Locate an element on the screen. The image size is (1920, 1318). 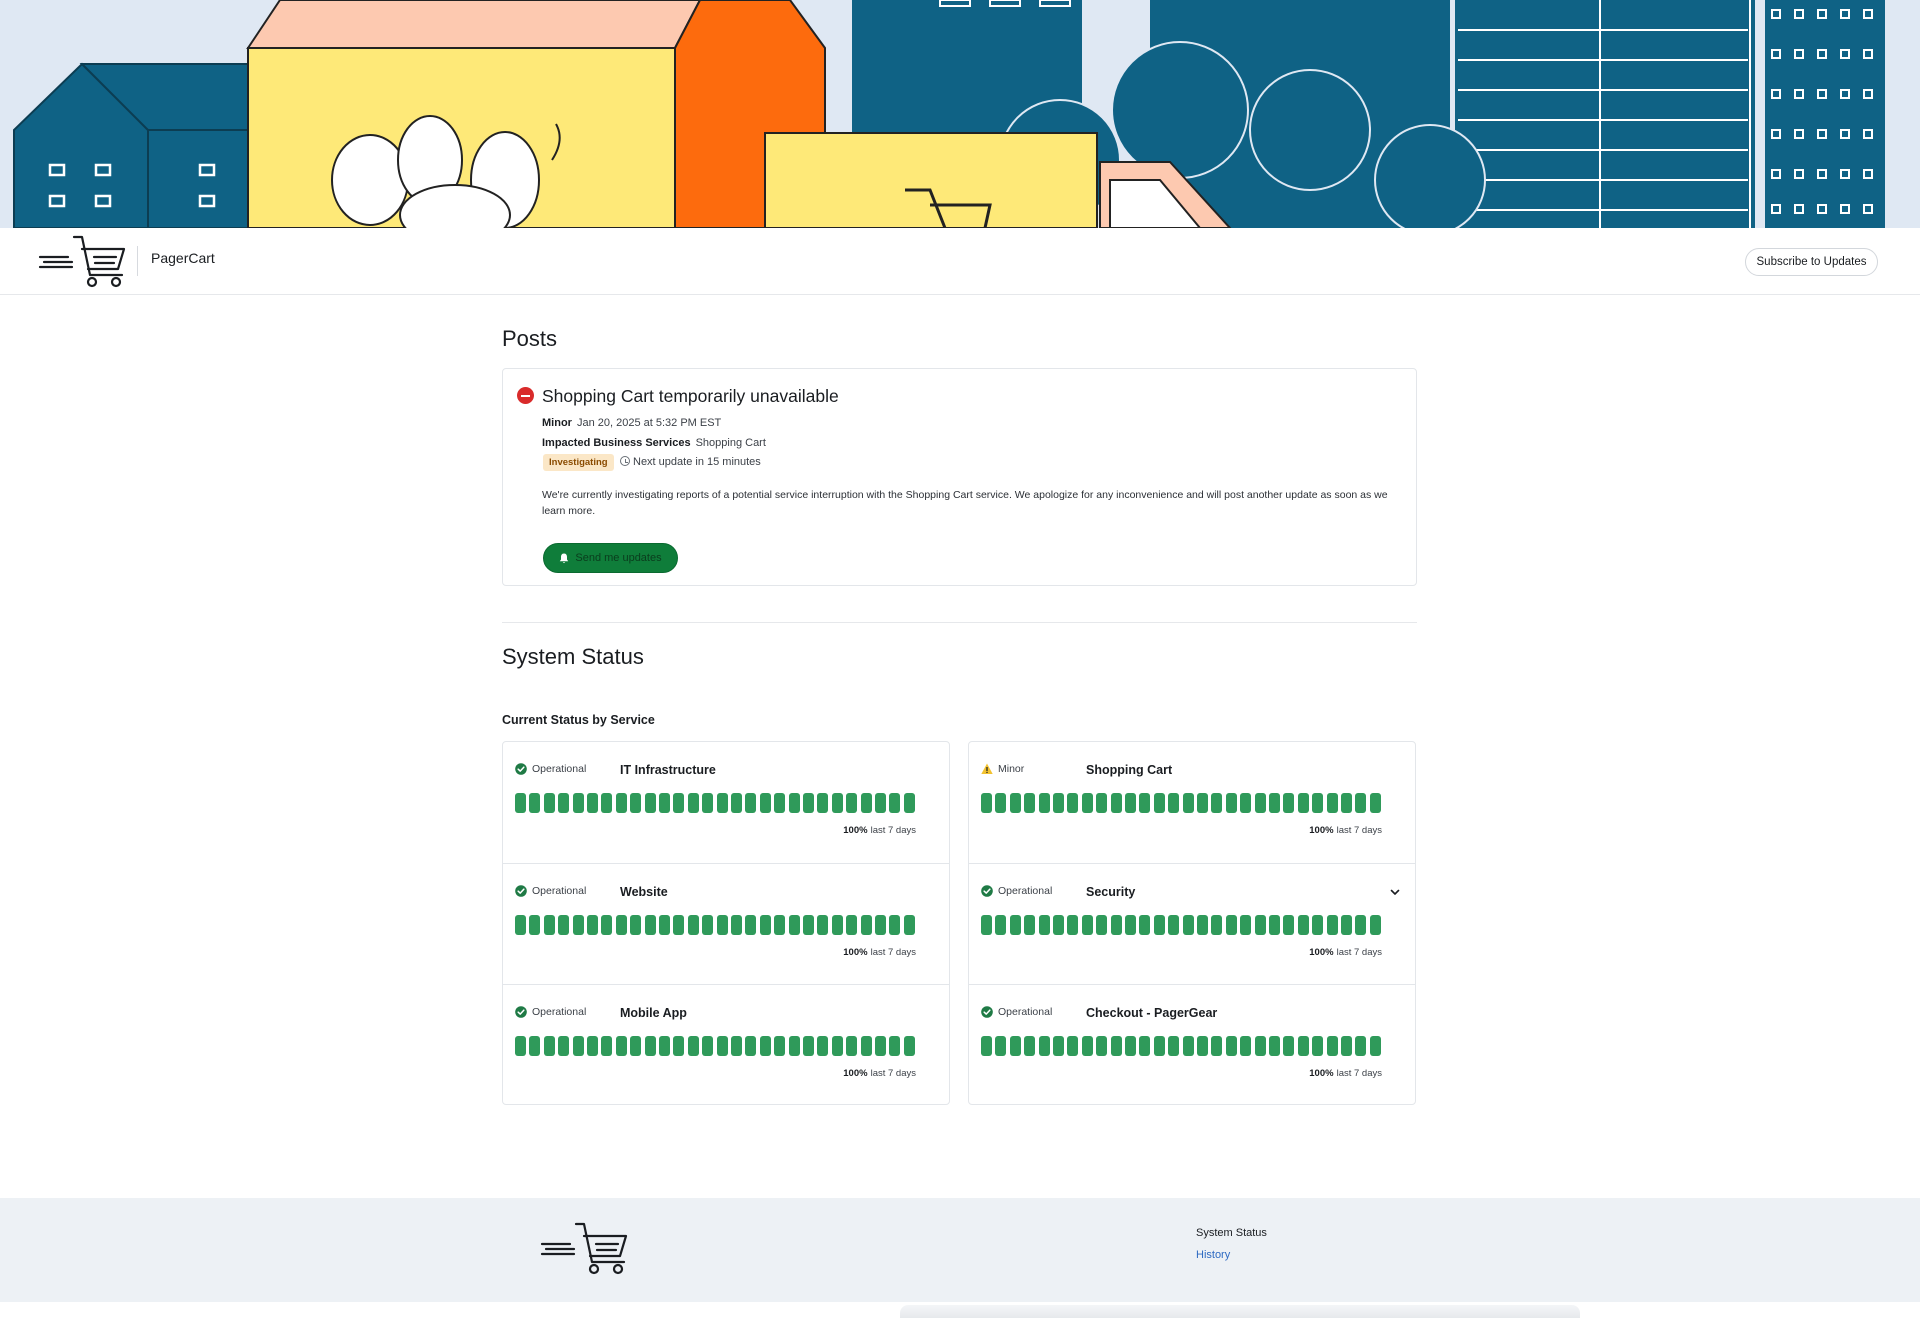
service-name: Website is located at coordinates (644, 892).